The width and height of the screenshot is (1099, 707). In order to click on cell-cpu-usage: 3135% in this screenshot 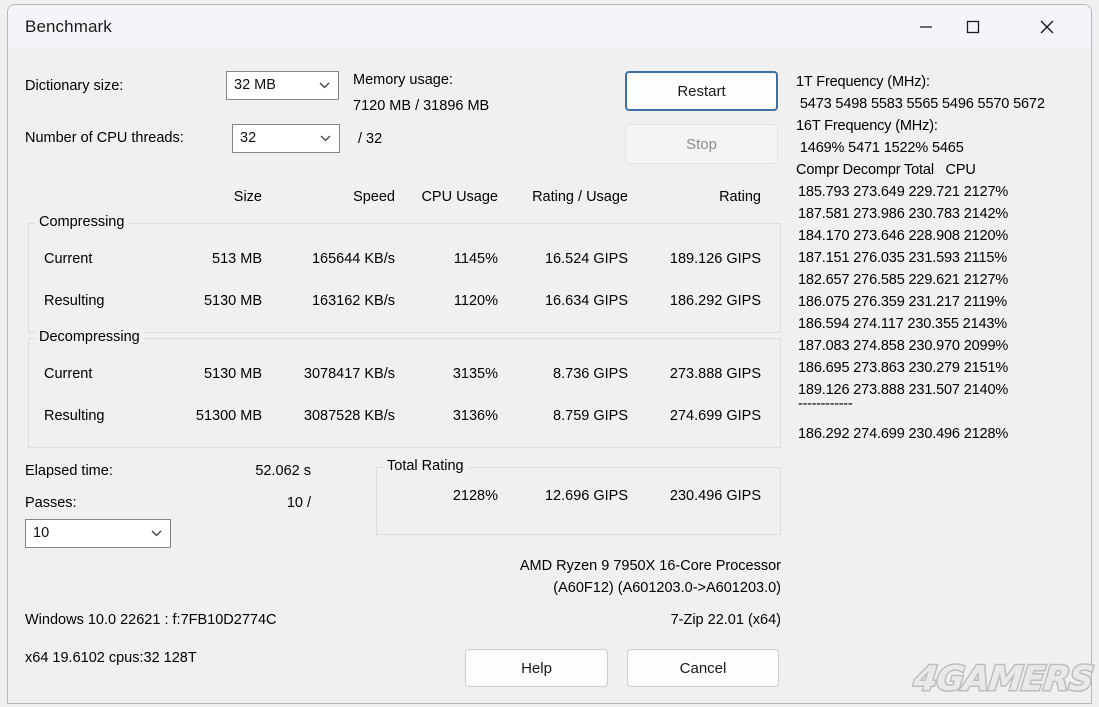, I will do `click(475, 374)`.